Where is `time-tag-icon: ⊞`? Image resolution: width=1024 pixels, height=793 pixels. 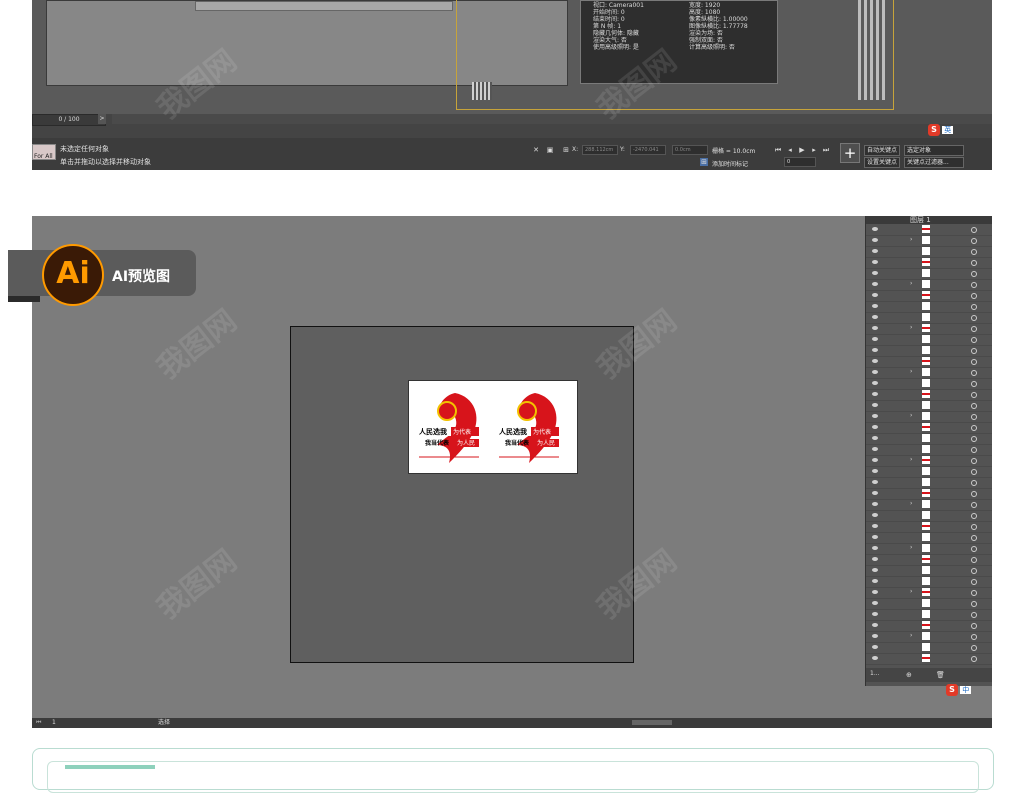 time-tag-icon: ⊞ is located at coordinates (704, 162).